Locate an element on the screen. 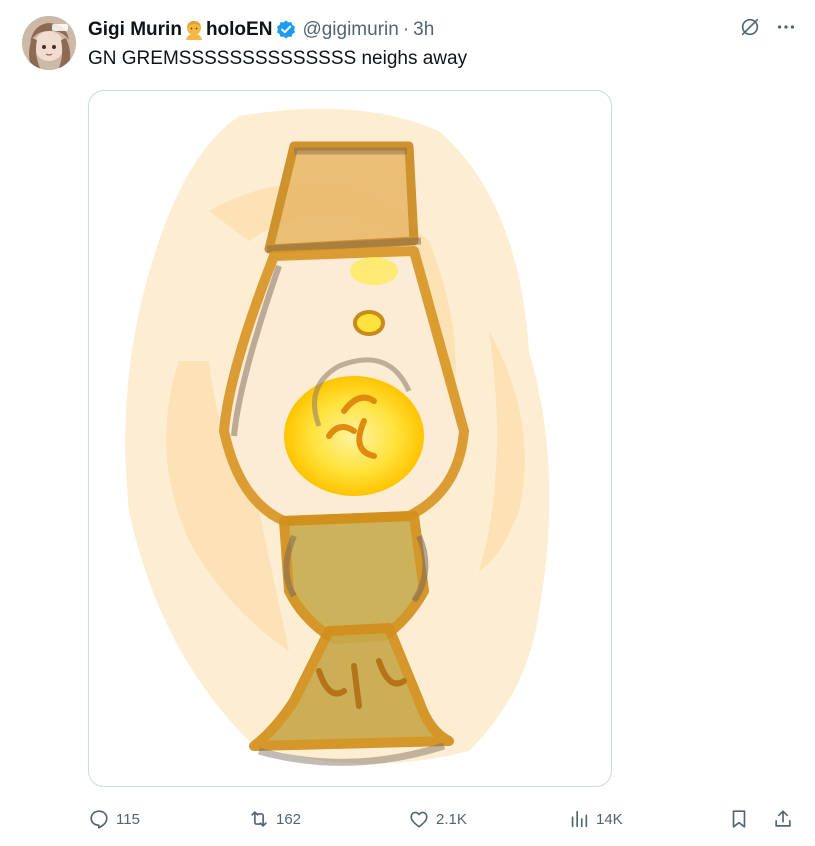  avatar-image is located at coordinates (49, 43).